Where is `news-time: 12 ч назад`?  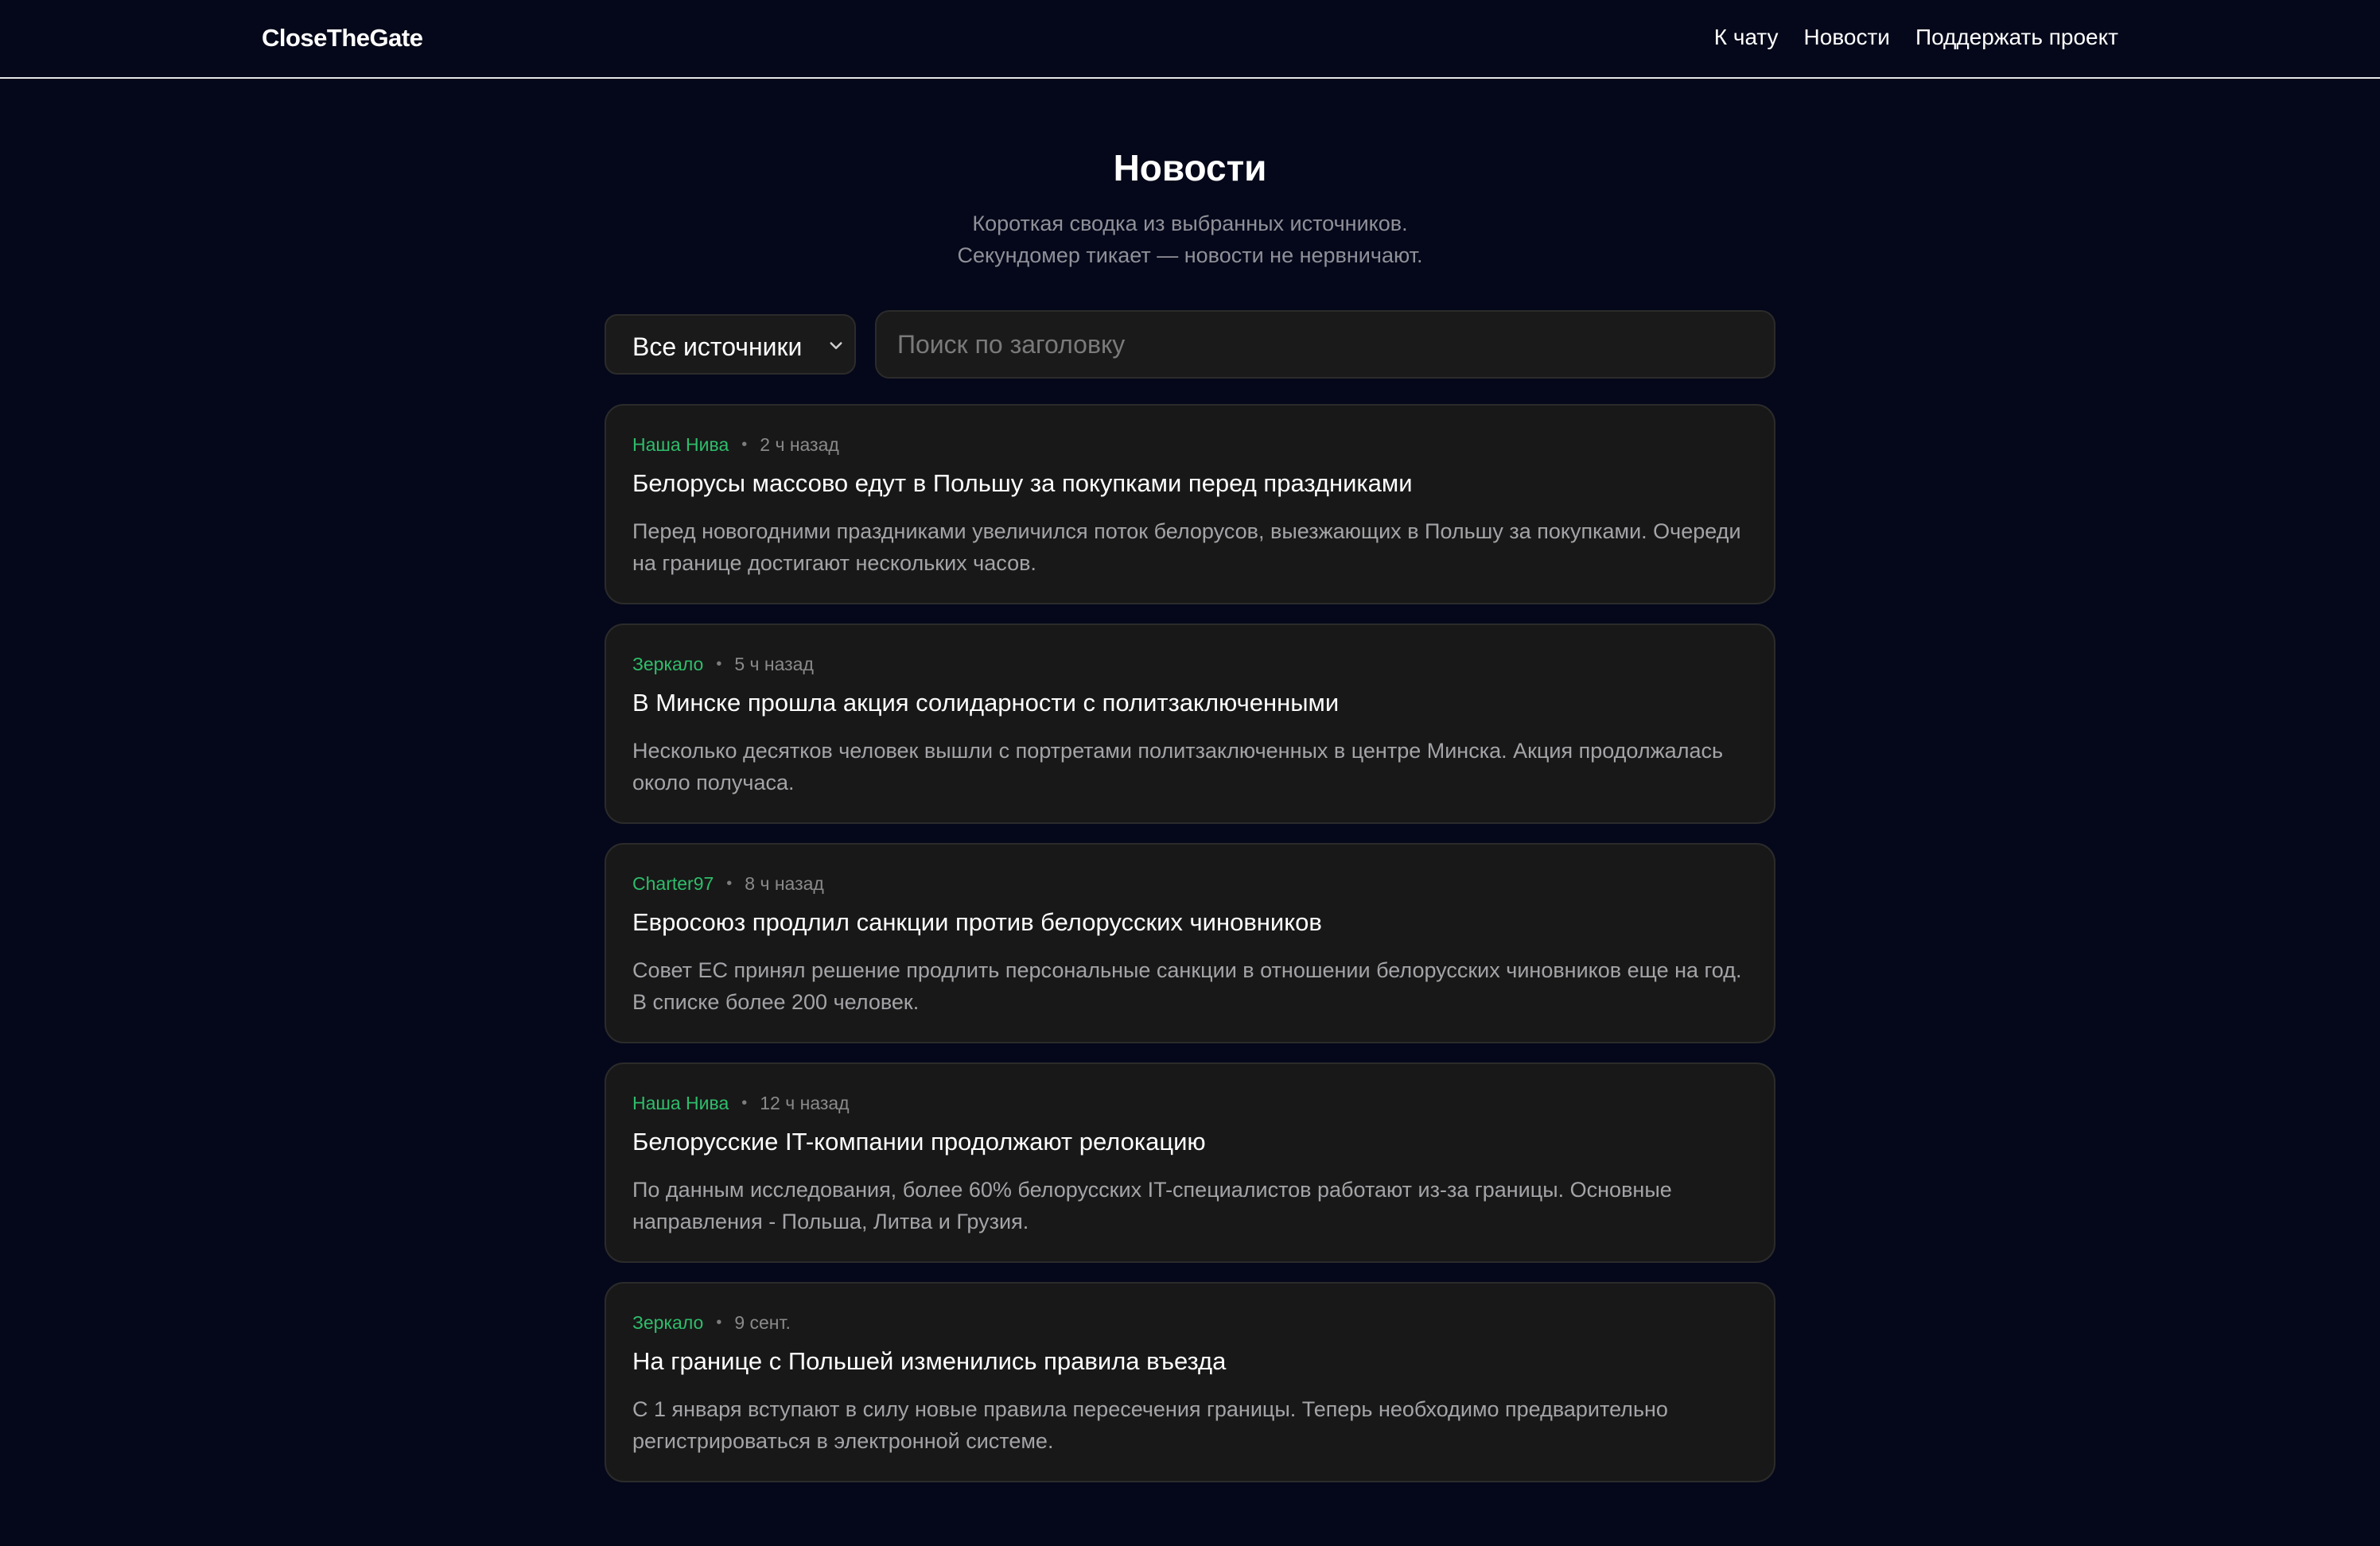 news-time: 12 ч назад is located at coordinates (805, 1103).